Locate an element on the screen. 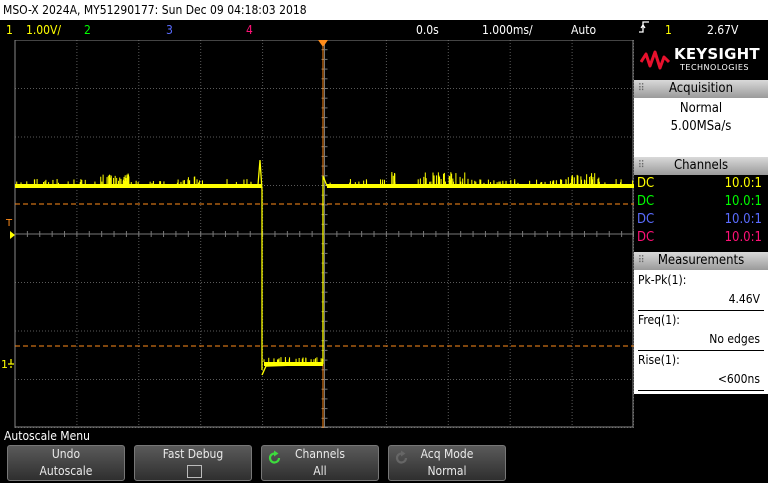  trigger-level-arrow is located at coordinates (12, 235).